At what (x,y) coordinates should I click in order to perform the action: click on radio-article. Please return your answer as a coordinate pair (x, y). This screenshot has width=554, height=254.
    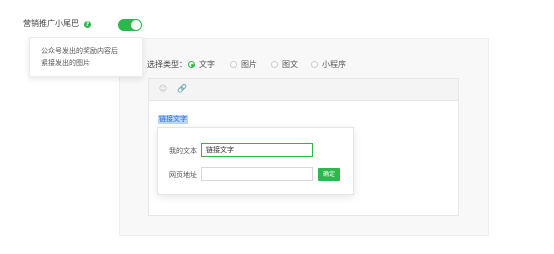
    Looking at the image, I should click on (274, 64).